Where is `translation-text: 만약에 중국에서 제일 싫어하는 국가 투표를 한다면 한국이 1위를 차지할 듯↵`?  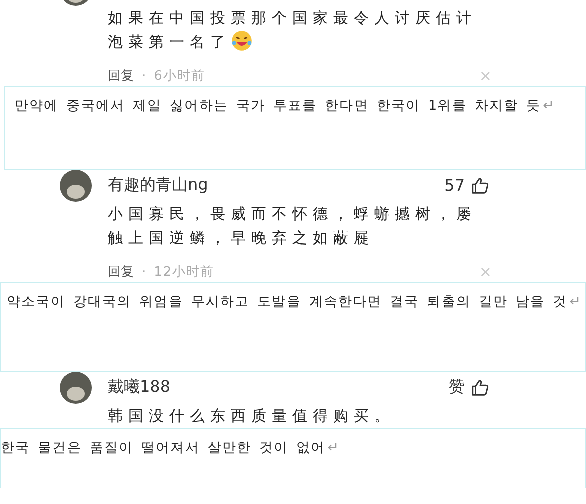 translation-text: 만약에 중국에서 제일 싫어하는 국가 투표를 한다면 한국이 1위를 차지할 듯↵ is located at coordinates (285, 106).